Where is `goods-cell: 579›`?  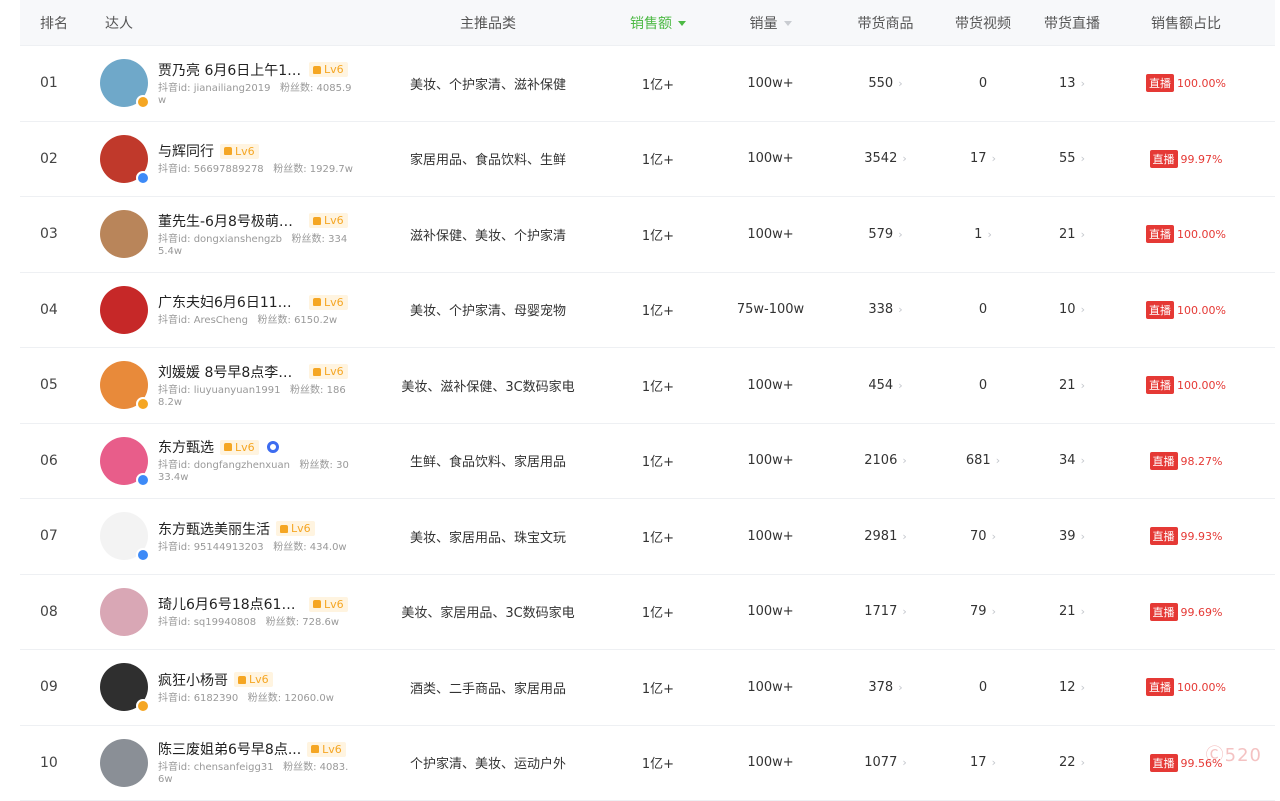
goods-cell: 579› is located at coordinates (885, 234).